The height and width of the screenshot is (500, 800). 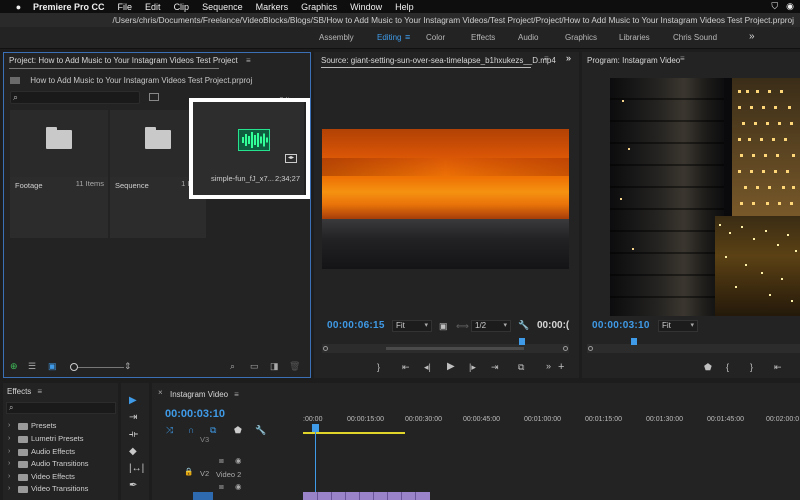 What do you see at coordinates (366, 496) in the screenshot?
I see `video-clip` at bounding box center [366, 496].